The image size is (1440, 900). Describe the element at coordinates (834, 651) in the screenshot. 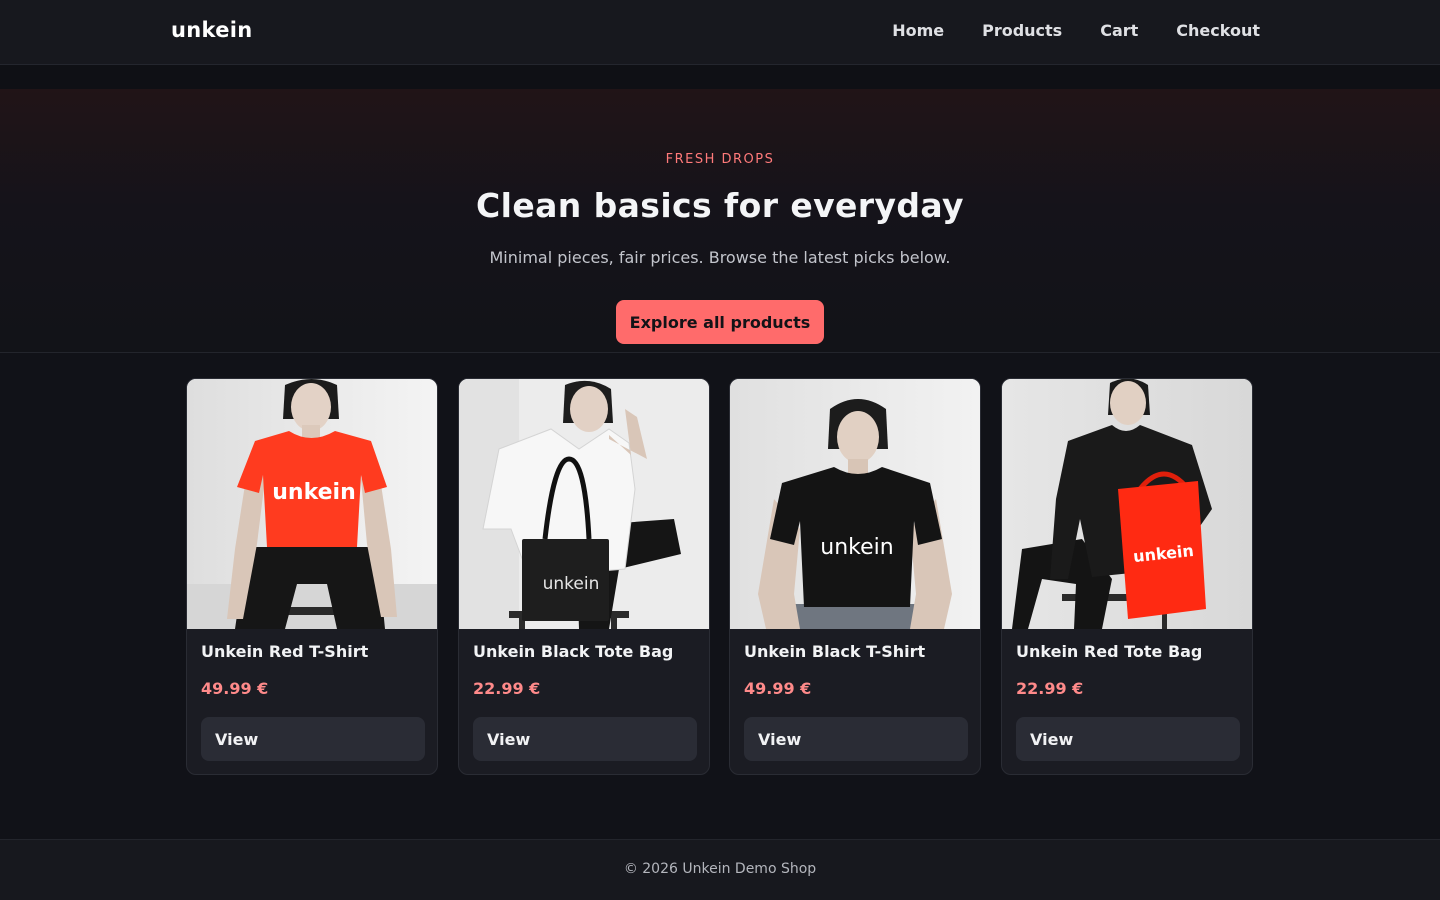

I see `product-name: Unkein Black T-Shirt` at that location.